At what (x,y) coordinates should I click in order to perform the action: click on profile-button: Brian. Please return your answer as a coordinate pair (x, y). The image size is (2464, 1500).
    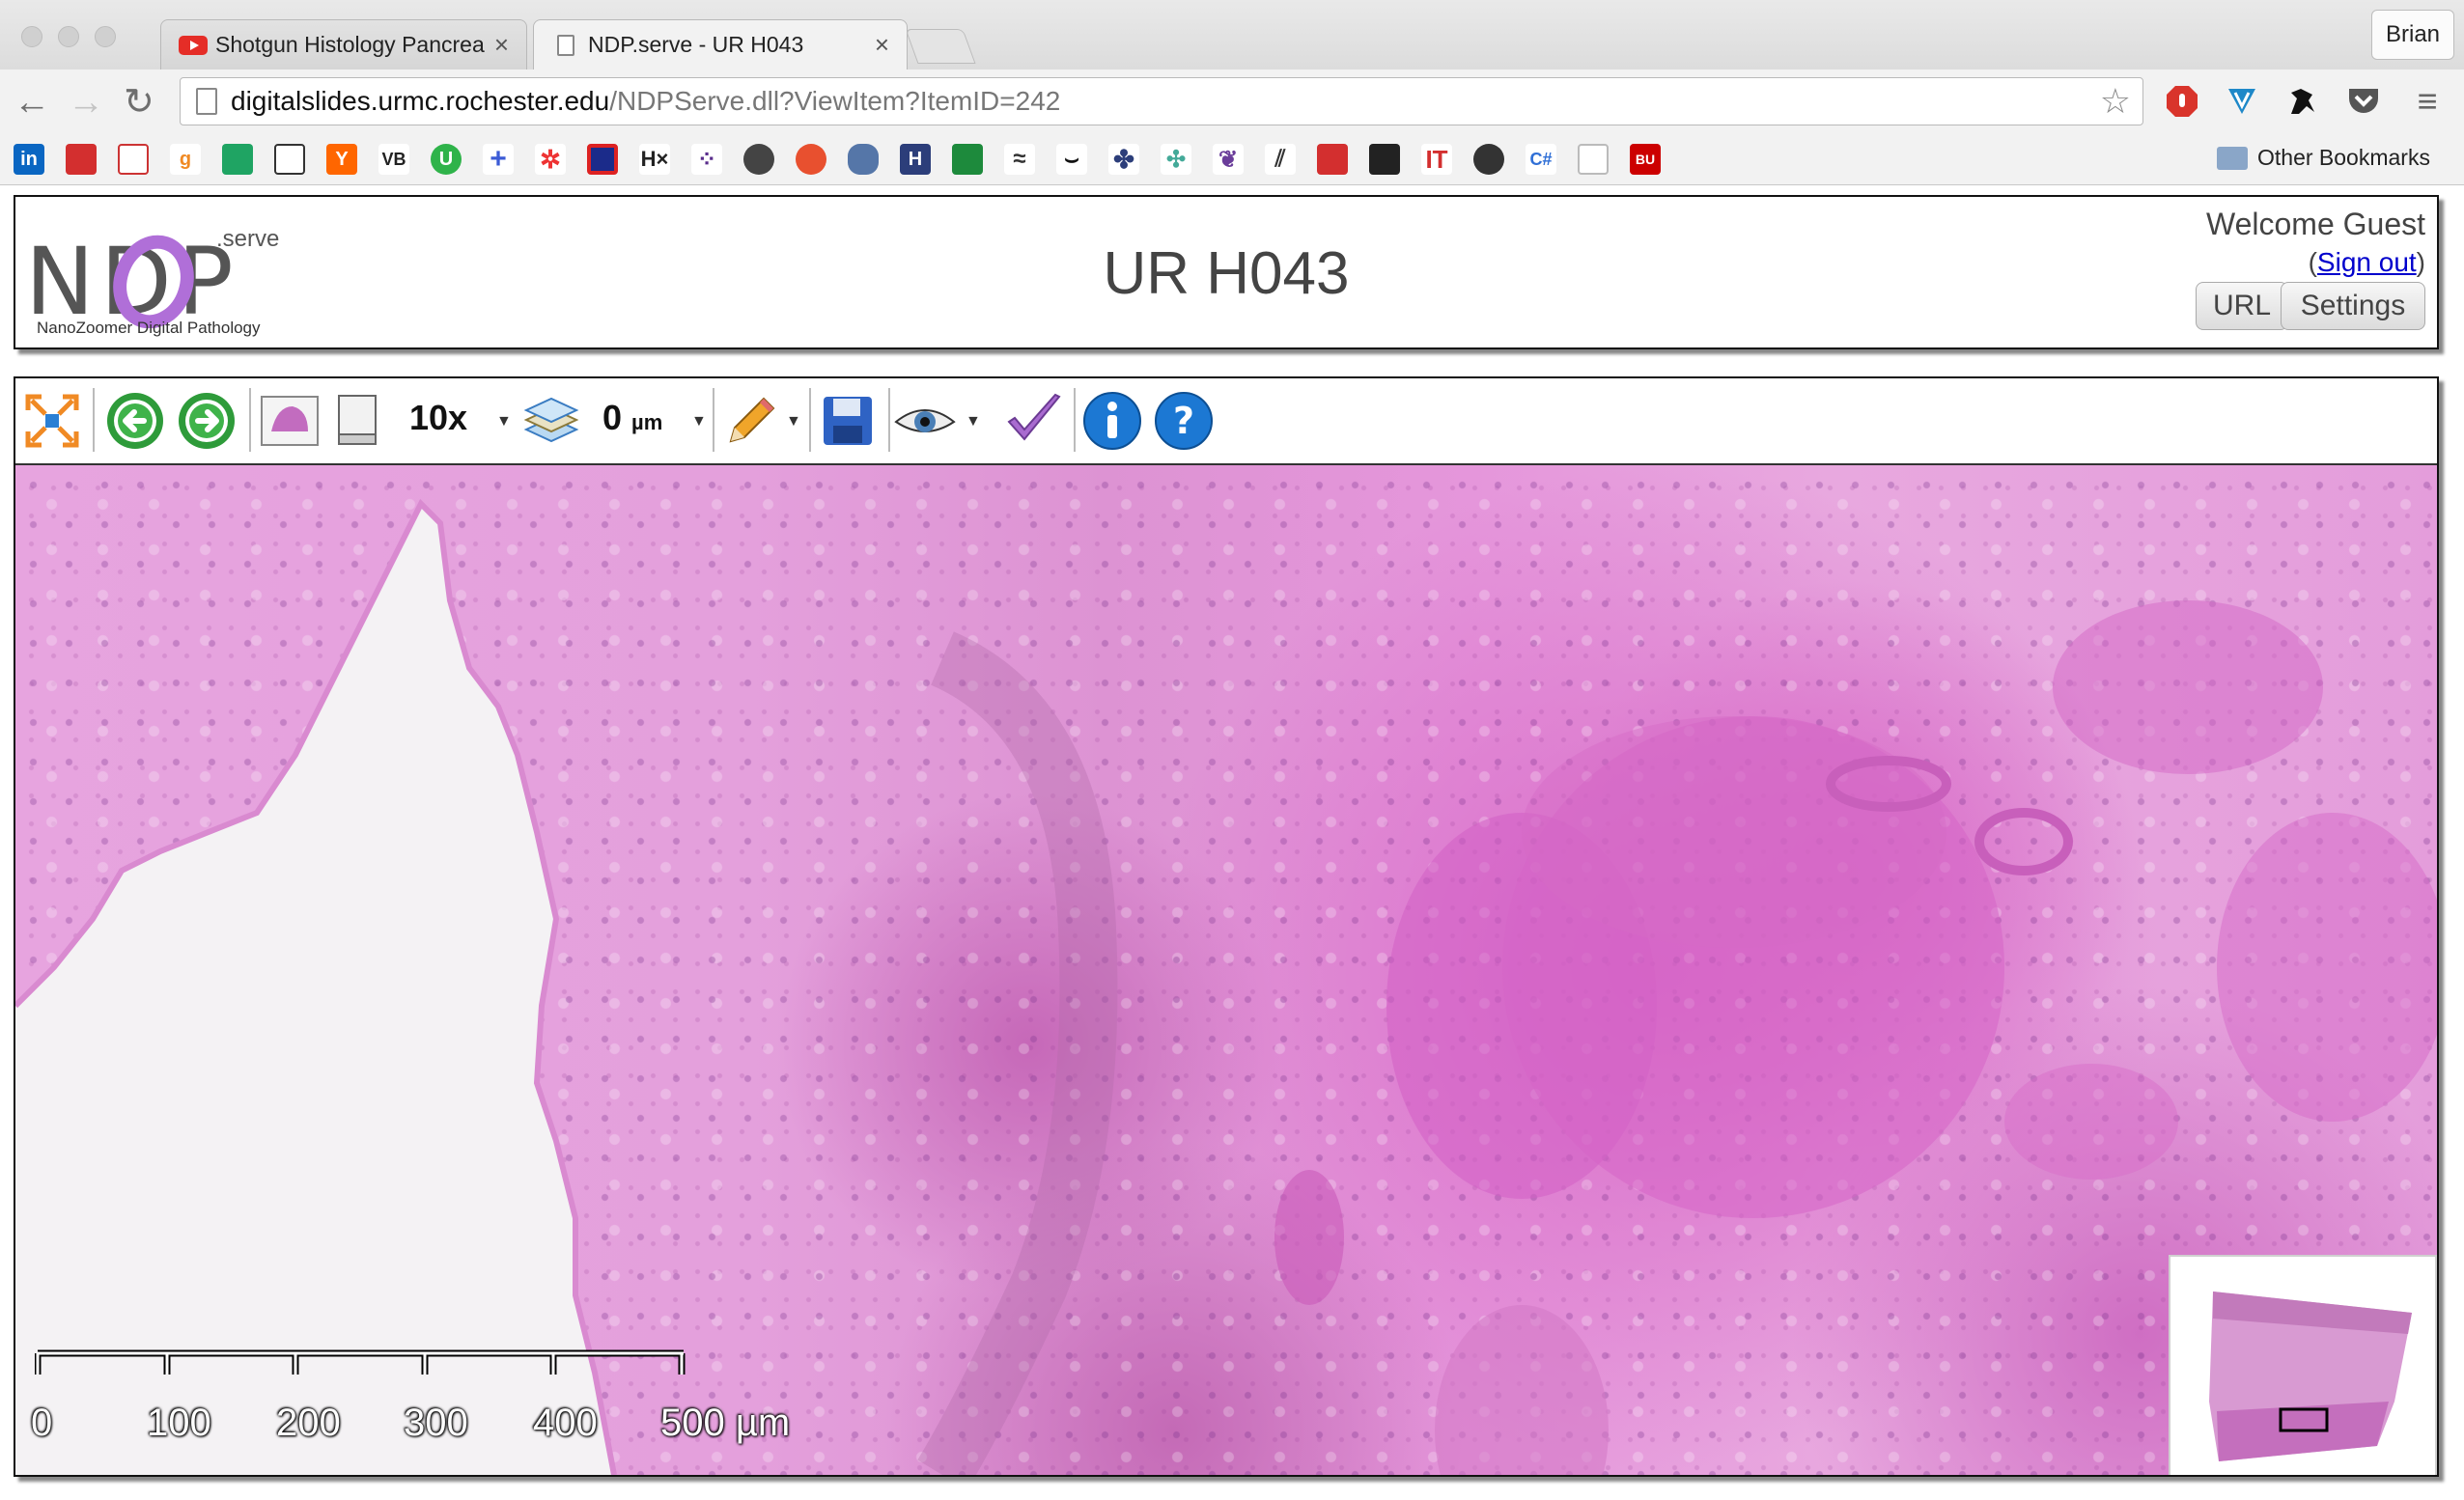
    Looking at the image, I should click on (2413, 35).